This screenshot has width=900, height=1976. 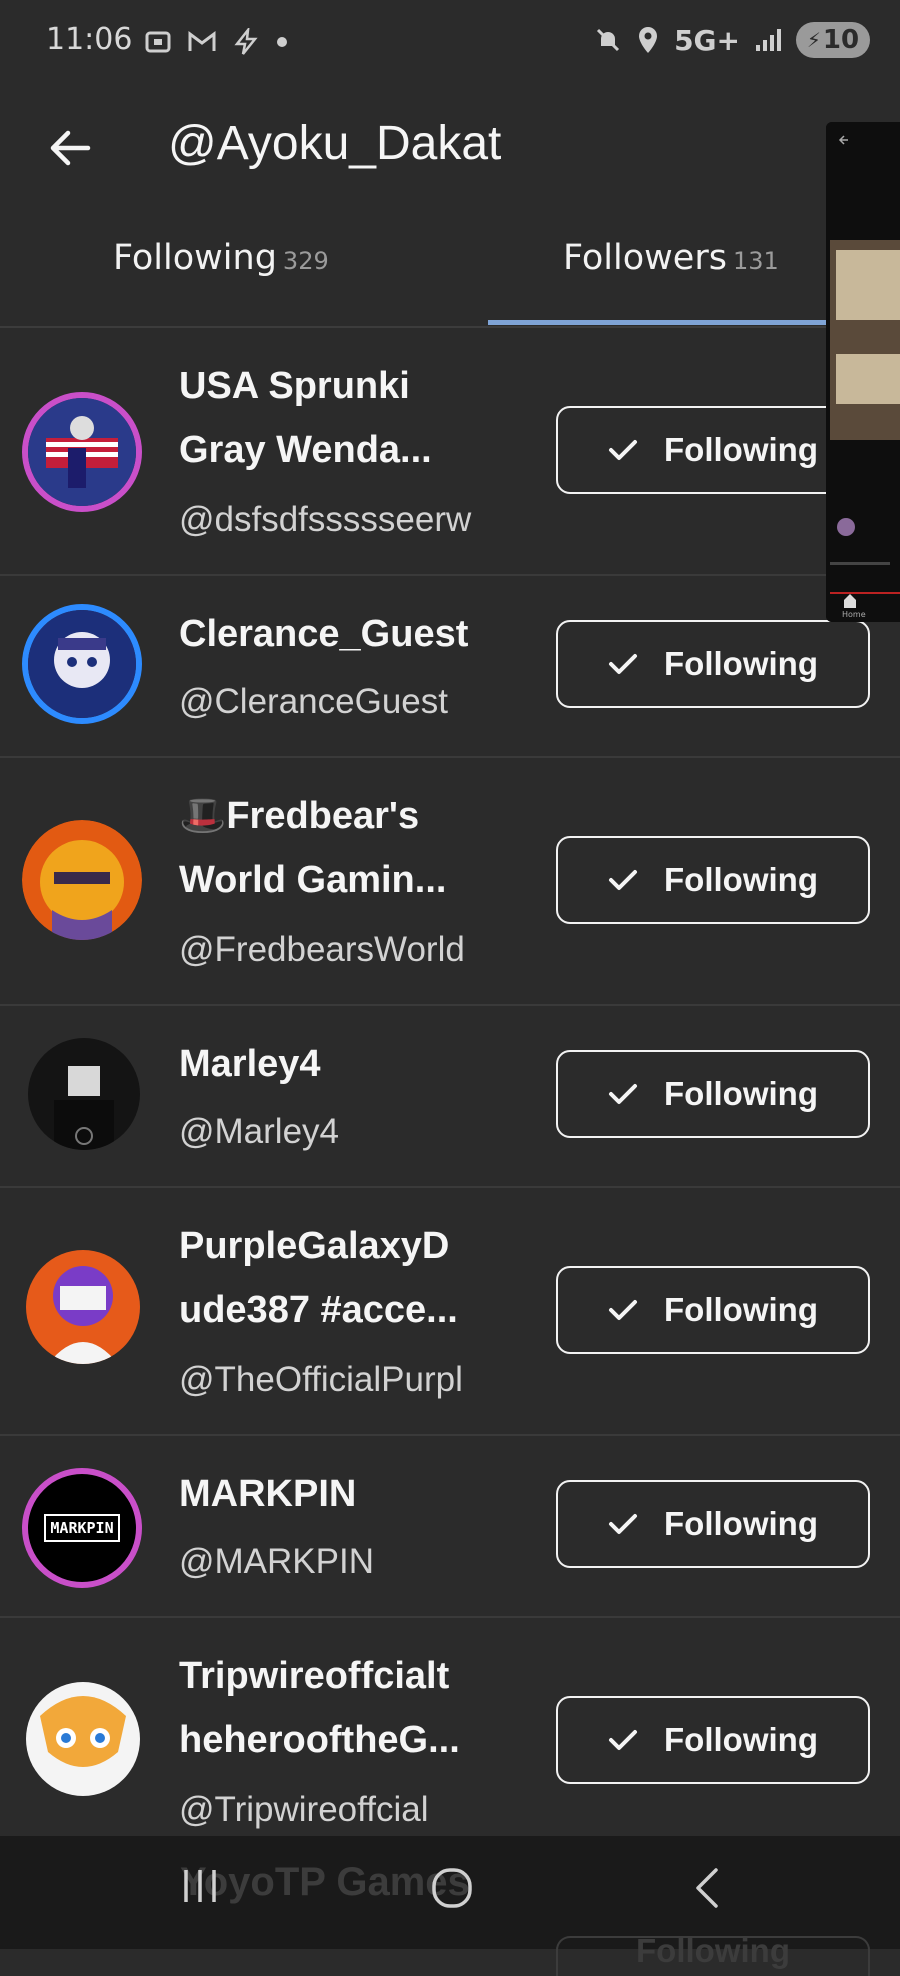 What do you see at coordinates (305, 261) in the screenshot?
I see `tab-following-count: 329` at bounding box center [305, 261].